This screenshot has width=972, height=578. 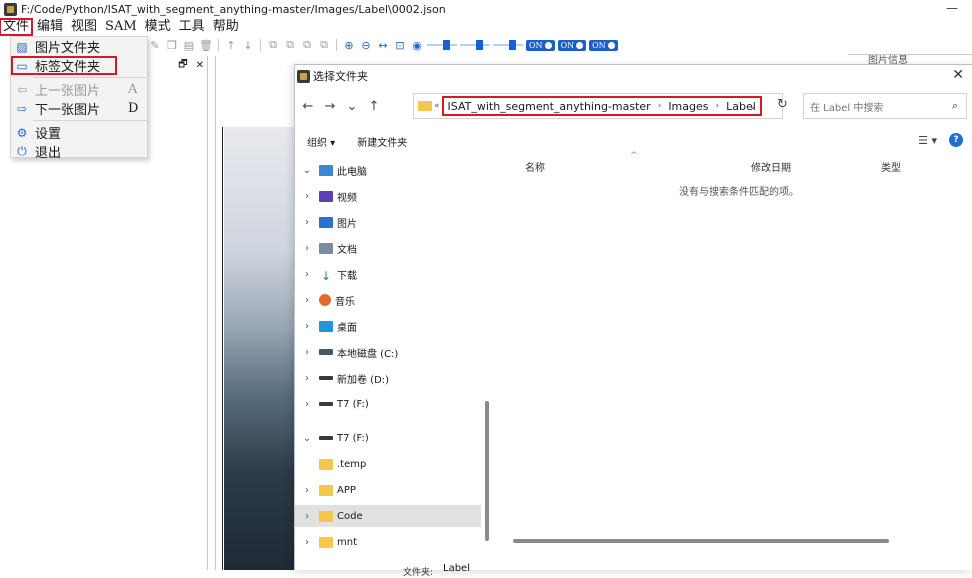 What do you see at coordinates (388, 248) in the screenshot?
I see `tree-item-documents: › 文档` at bounding box center [388, 248].